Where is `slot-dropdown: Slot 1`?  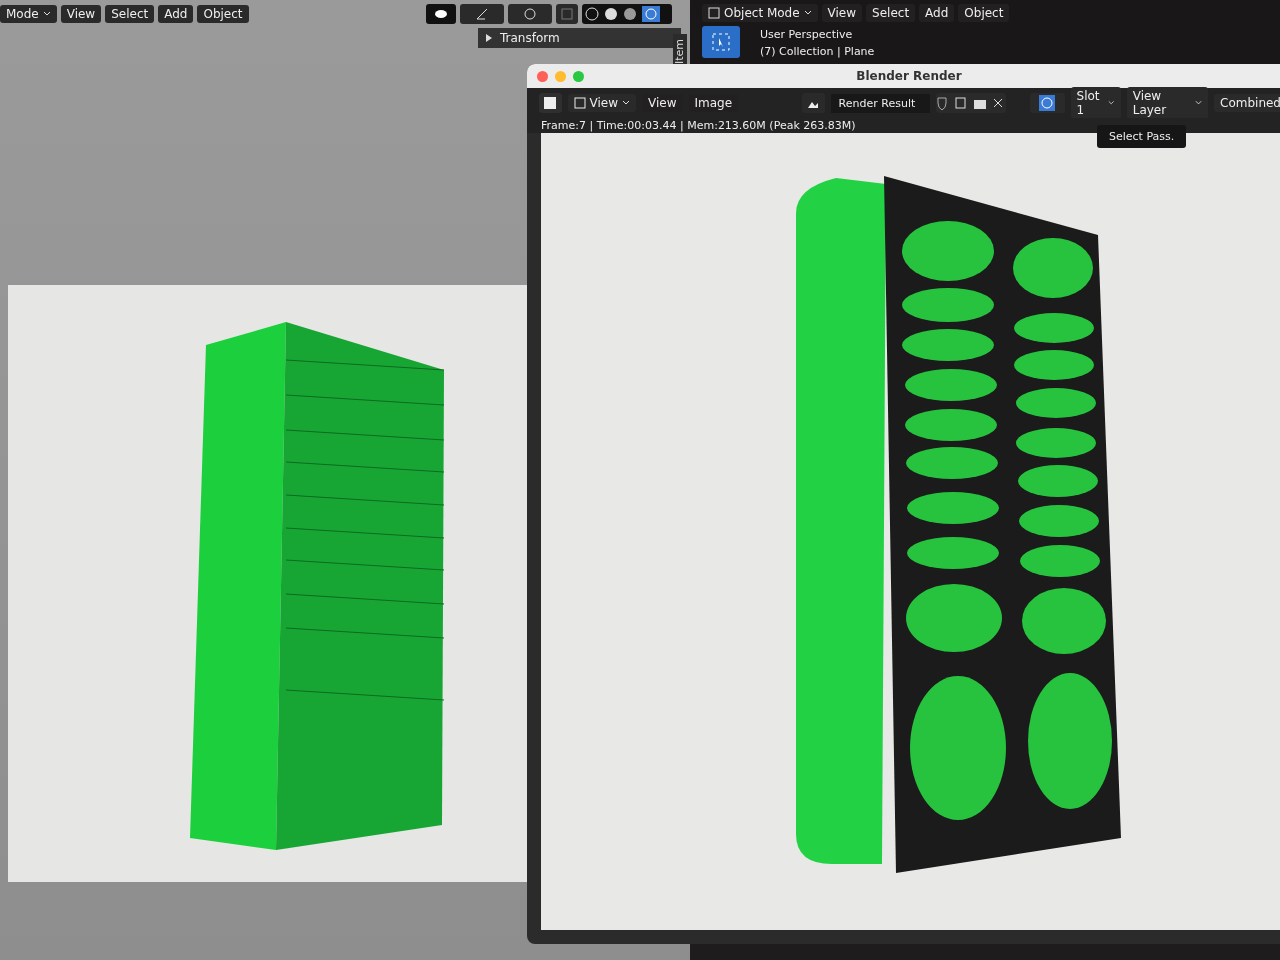
slot-dropdown: Slot 1 is located at coordinates (1095, 103).